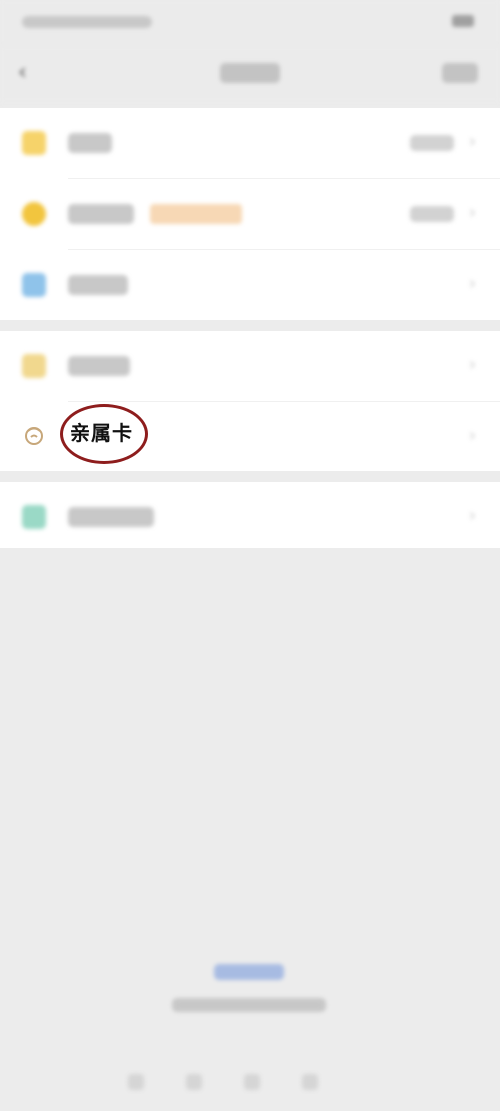  I want to click on shield-icon, so click(34, 517).